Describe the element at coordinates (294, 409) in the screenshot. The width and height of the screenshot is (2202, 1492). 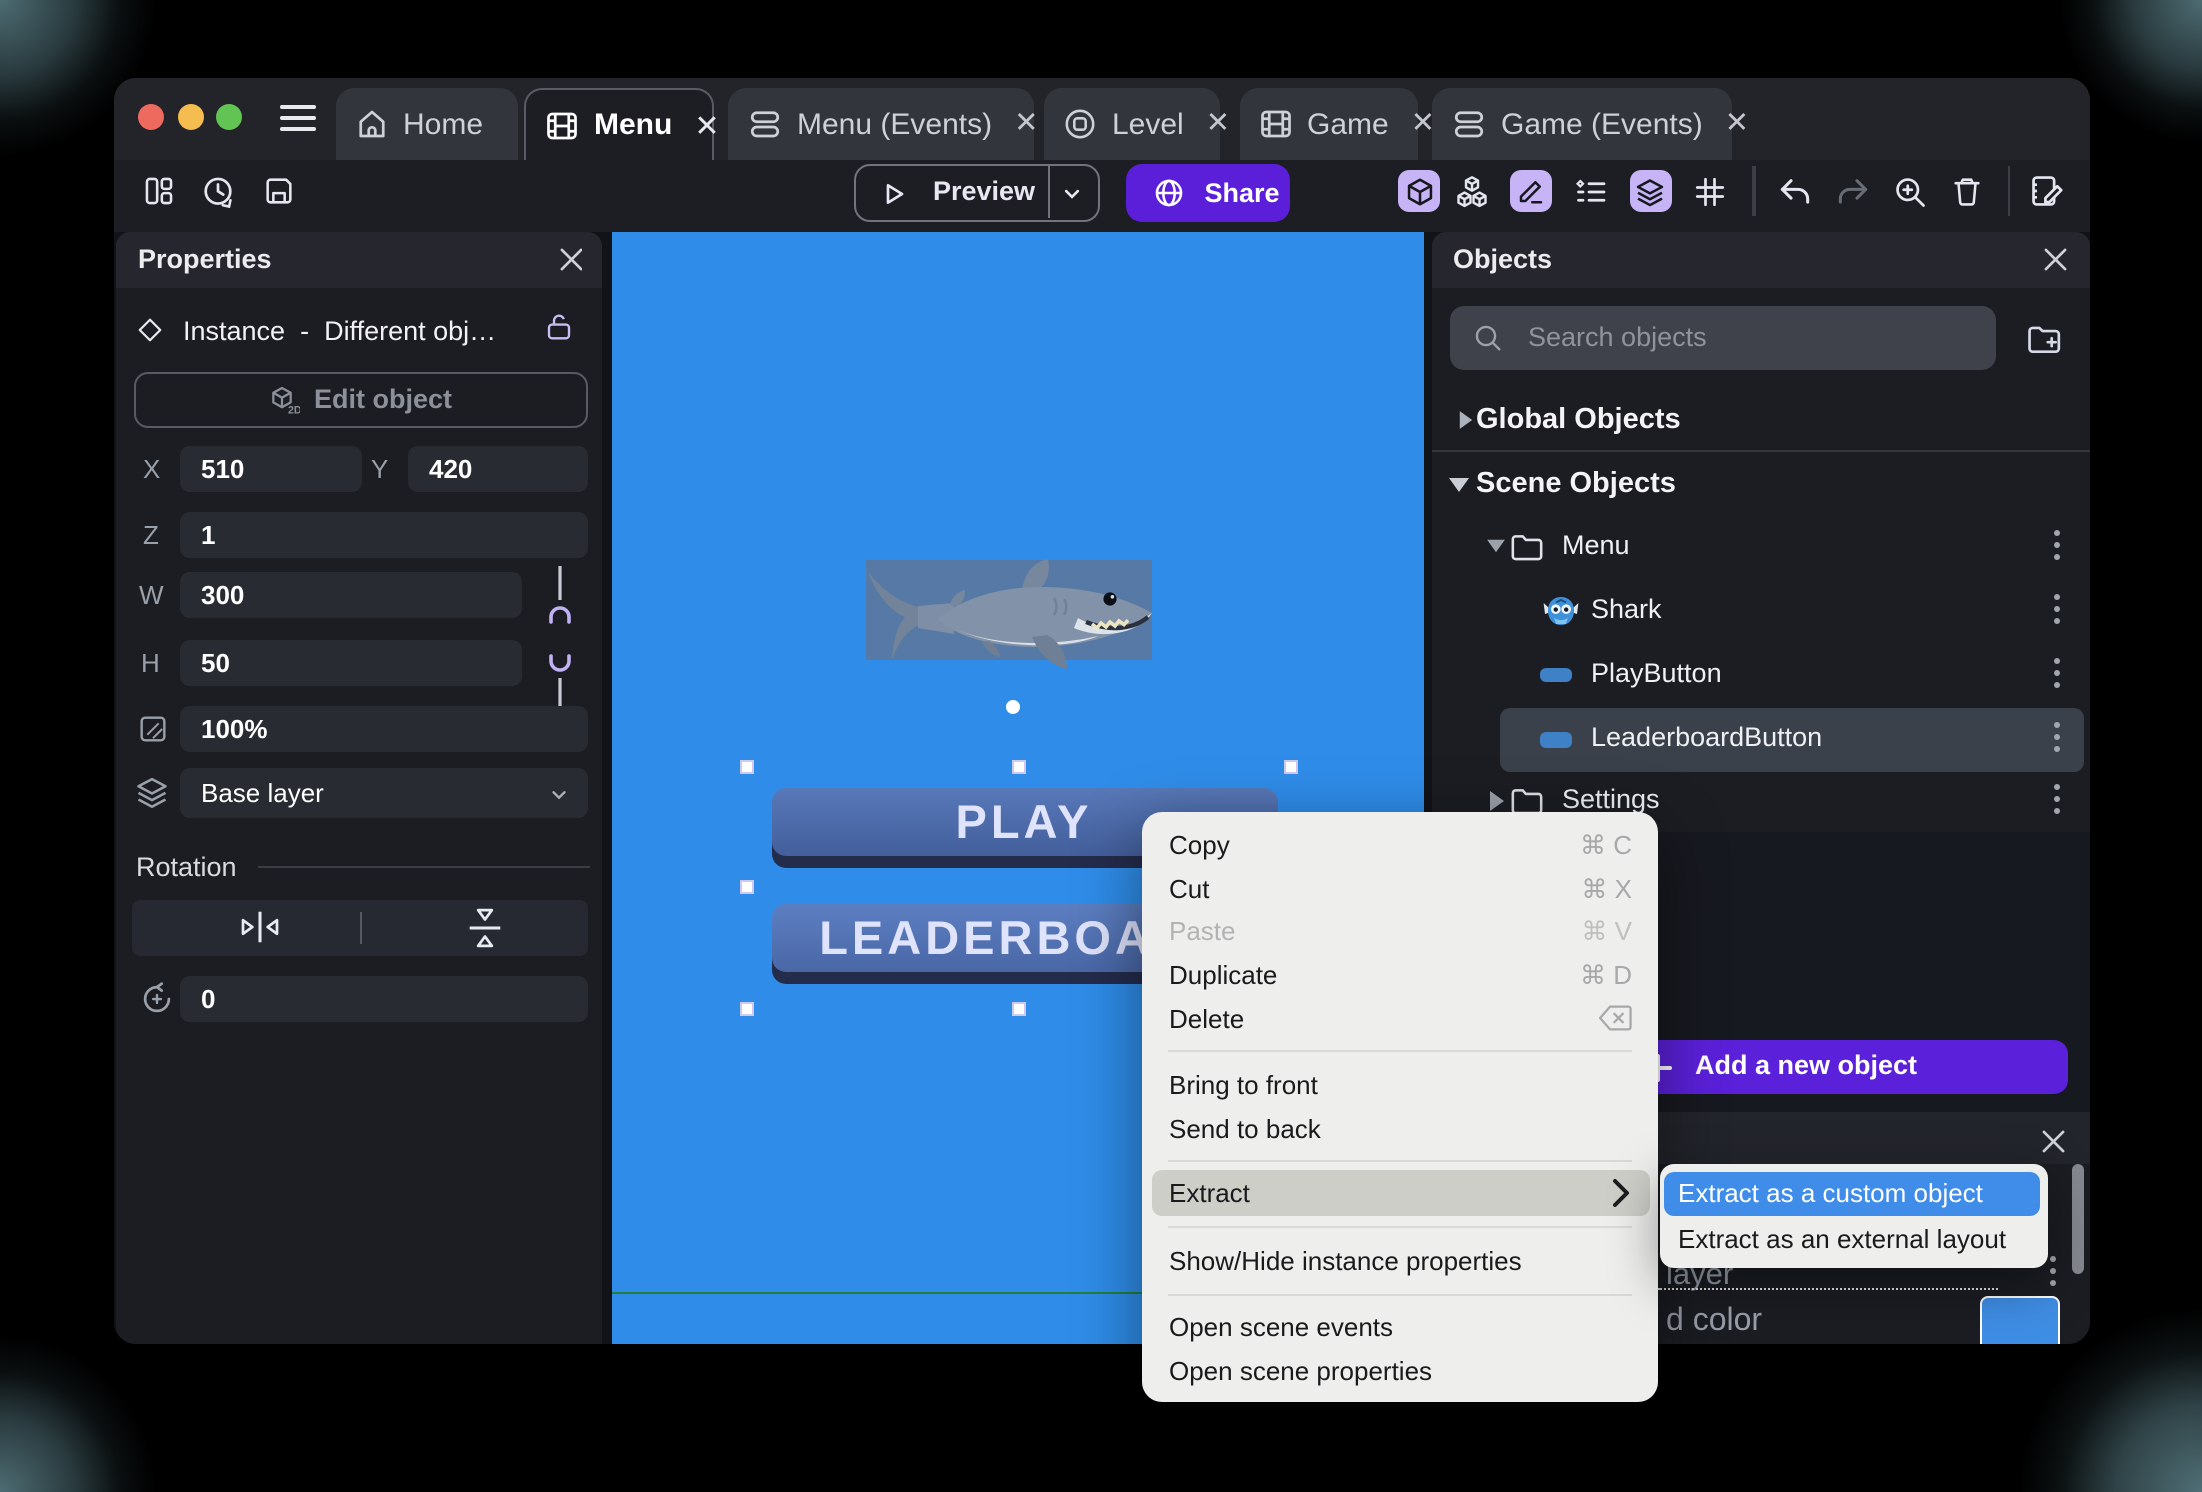
I see `svg-text: 2D` at that location.